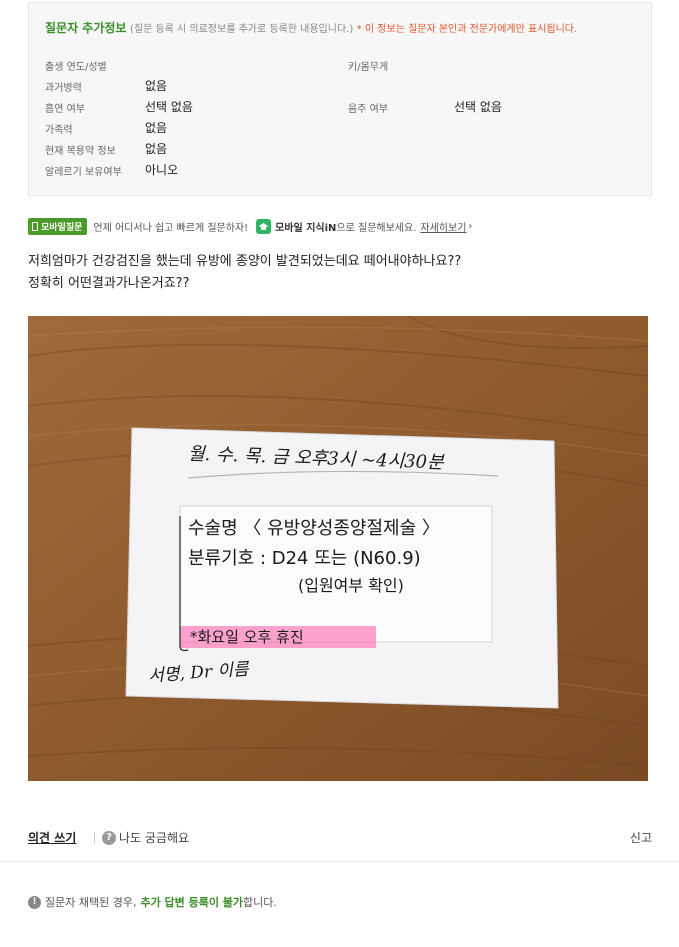 The width and height of the screenshot is (679, 947). I want to click on notice-highlight: 추가 답변 등록이 불가, so click(192, 902).